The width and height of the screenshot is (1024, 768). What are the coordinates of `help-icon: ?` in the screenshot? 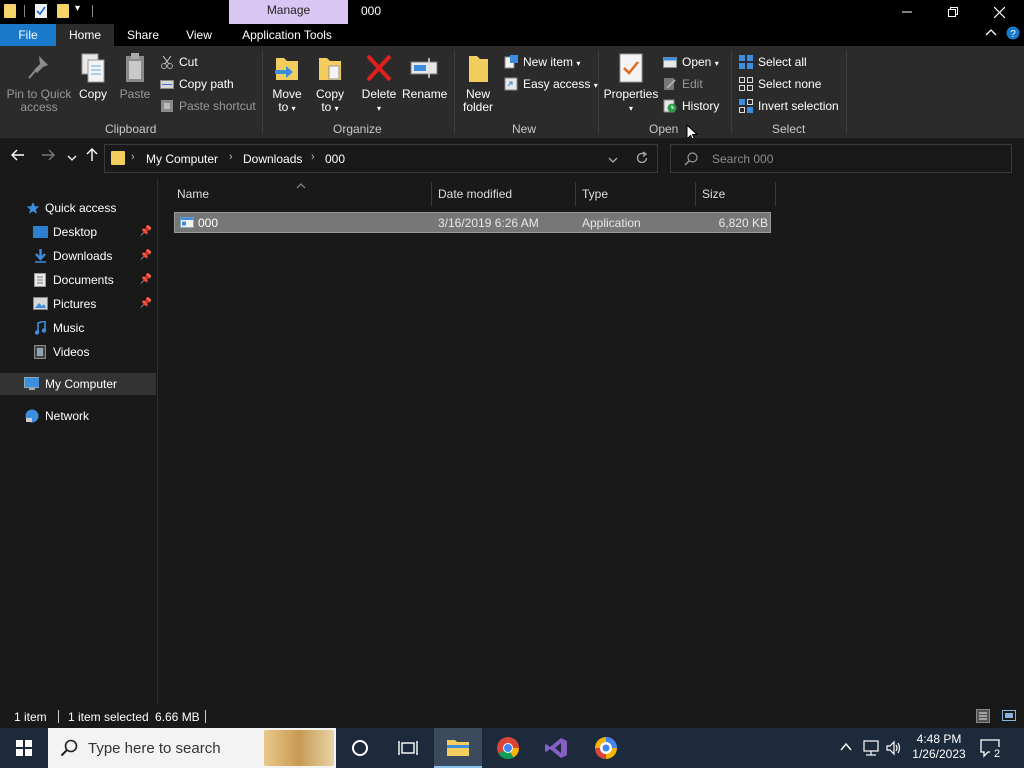 It's located at (1013, 34).